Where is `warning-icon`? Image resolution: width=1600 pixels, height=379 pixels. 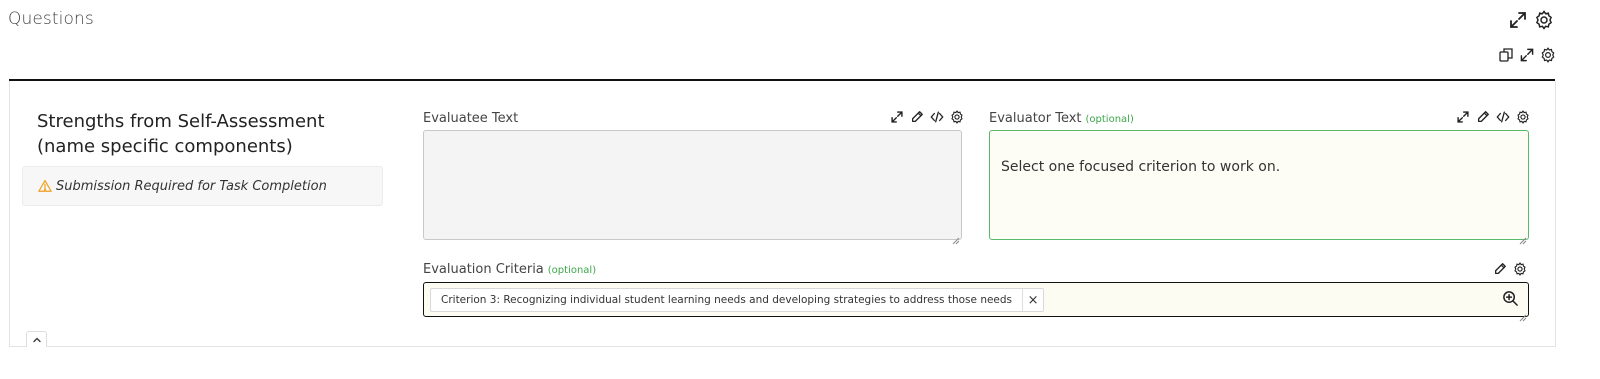 warning-icon is located at coordinates (45, 186).